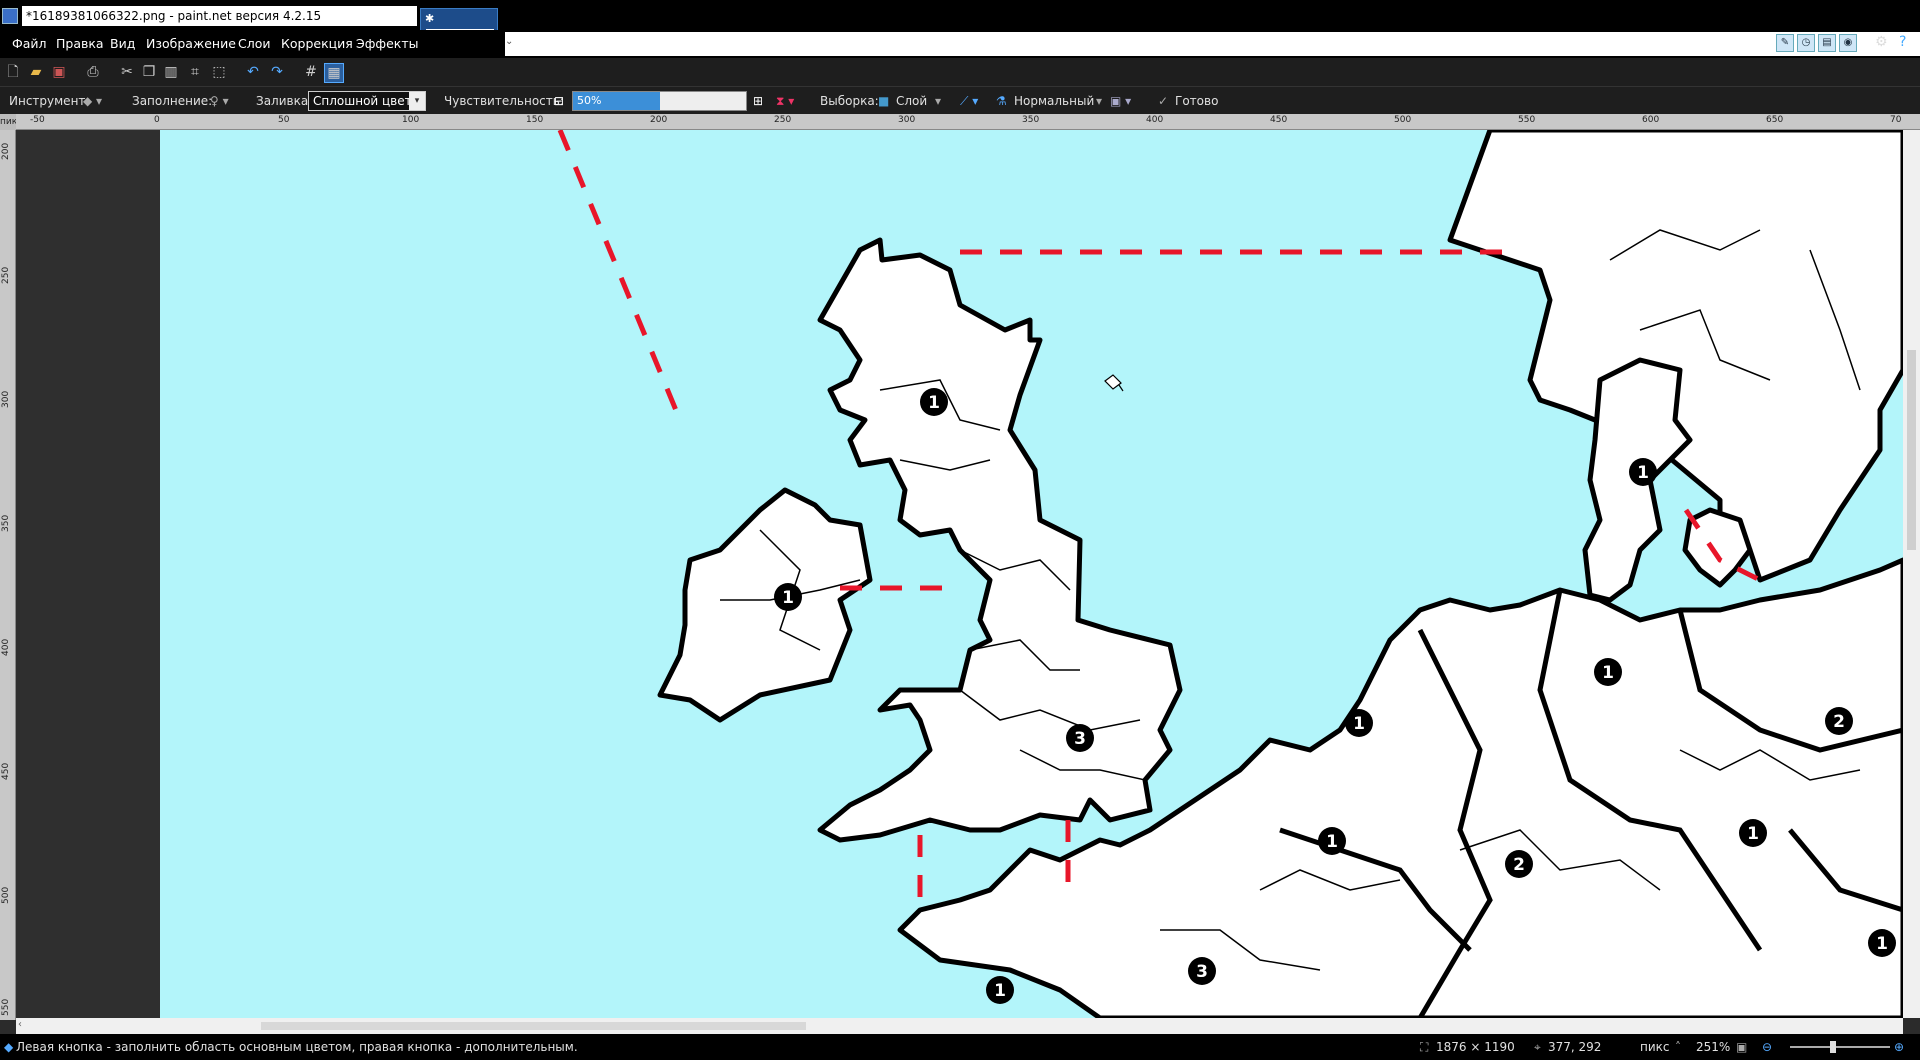  Describe the element at coordinates (311, 72) in the screenshot. I see `grid-icon: #` at that location.